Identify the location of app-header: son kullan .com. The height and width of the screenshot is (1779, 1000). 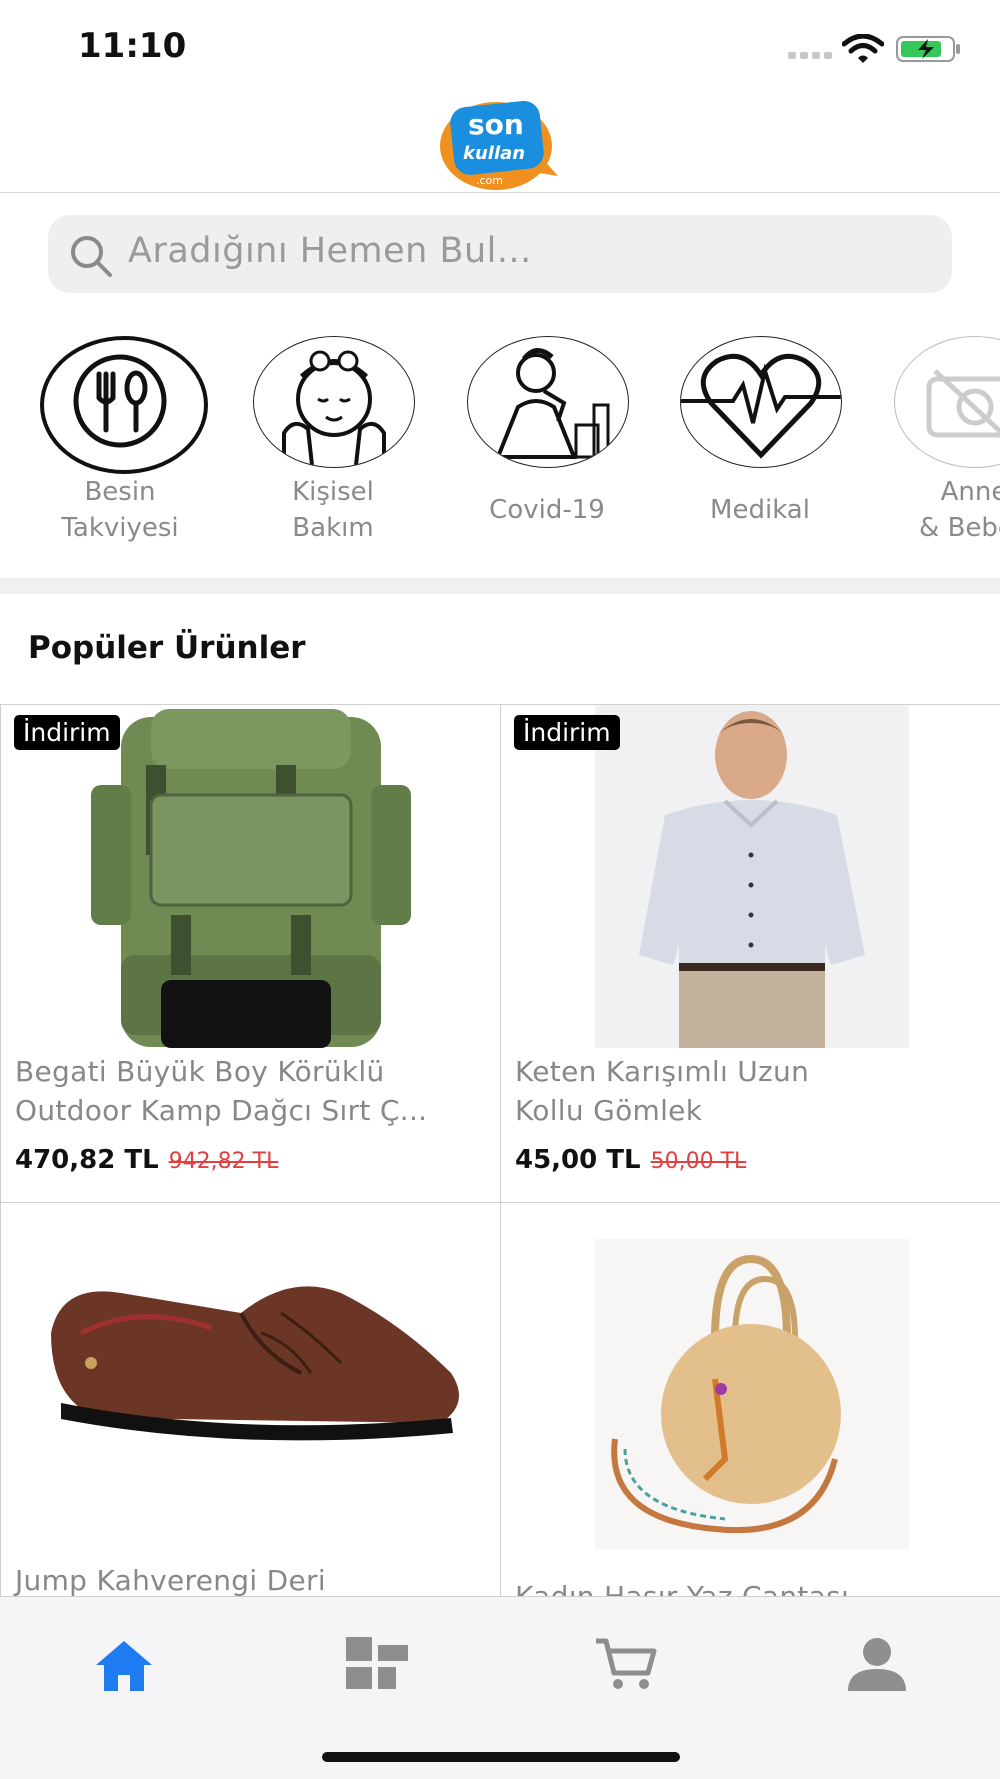
(500, 141).